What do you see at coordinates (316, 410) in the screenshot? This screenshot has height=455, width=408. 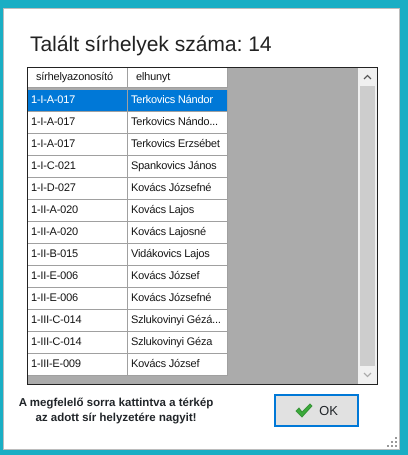 I see `ok-button: OK` at bounding box center [316, 410].